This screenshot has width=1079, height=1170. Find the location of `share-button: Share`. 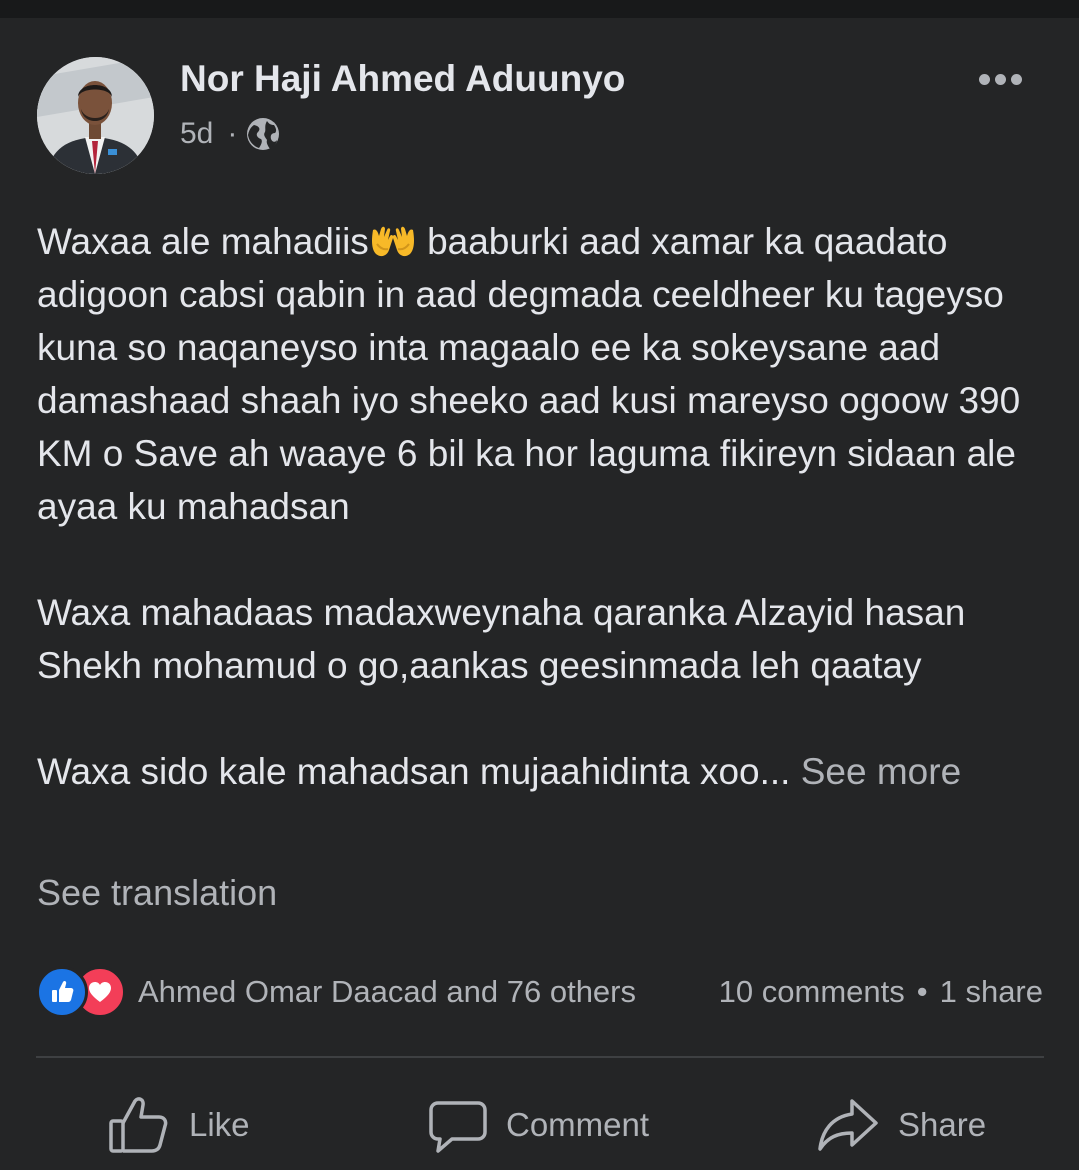

share-button: Share is located at coordinates (901, 1125).